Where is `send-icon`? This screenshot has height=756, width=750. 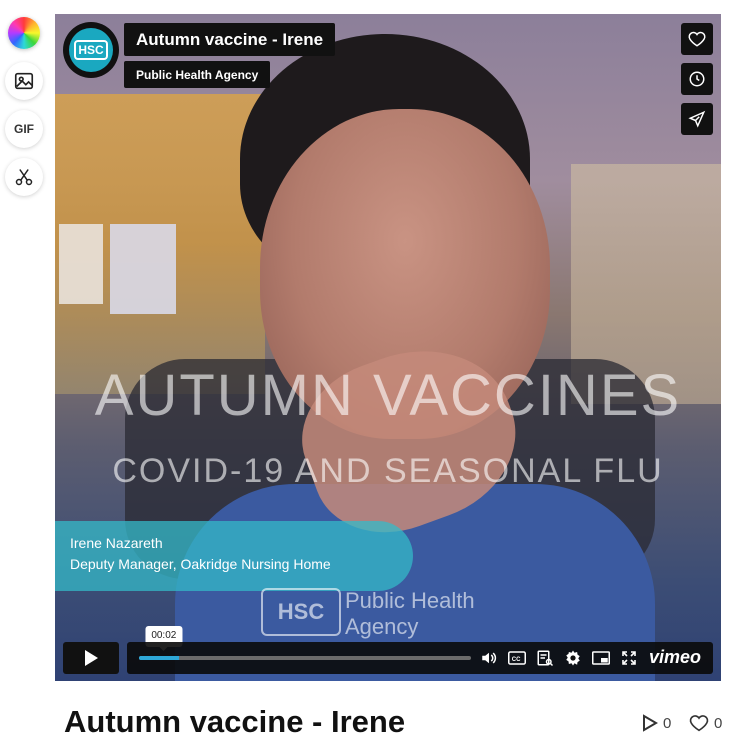
send-icon is located at coordinates (697, 119).